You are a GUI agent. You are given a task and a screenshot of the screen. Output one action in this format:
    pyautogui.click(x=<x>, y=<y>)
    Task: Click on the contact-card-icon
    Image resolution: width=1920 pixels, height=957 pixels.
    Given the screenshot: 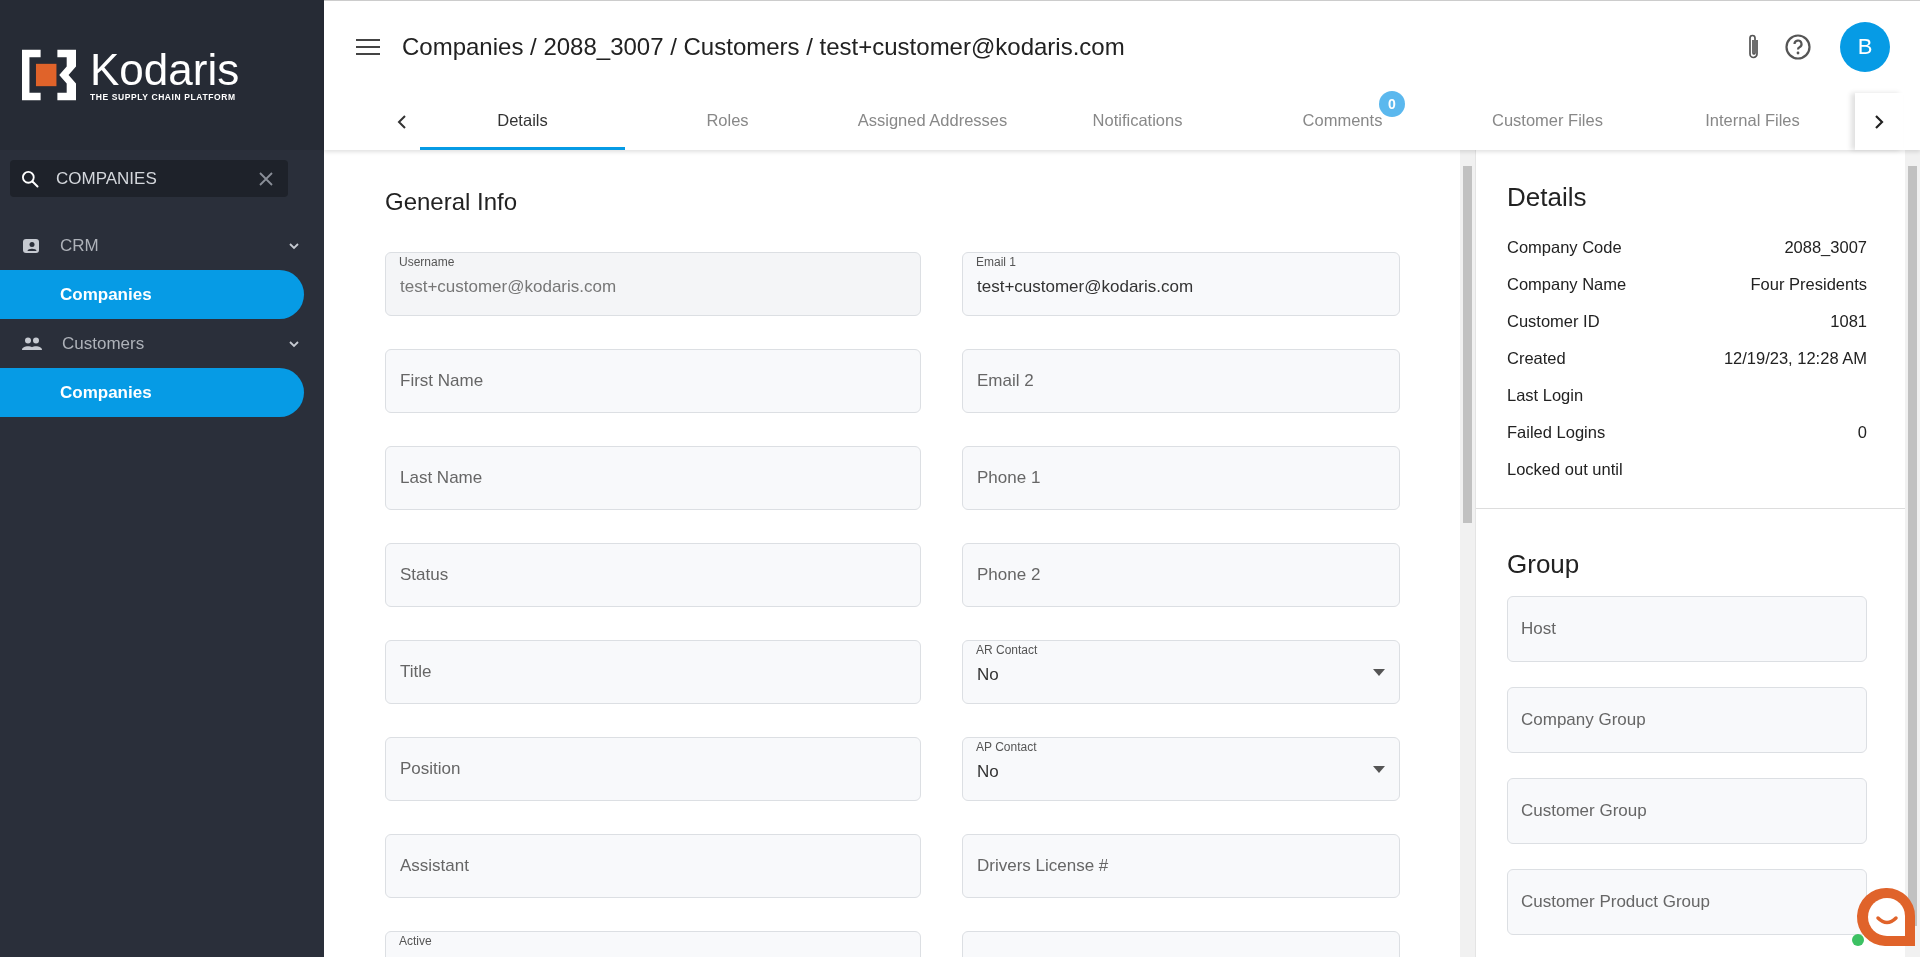 What is the action you would take?
    pyautogui.click(x=31, y=245)
    